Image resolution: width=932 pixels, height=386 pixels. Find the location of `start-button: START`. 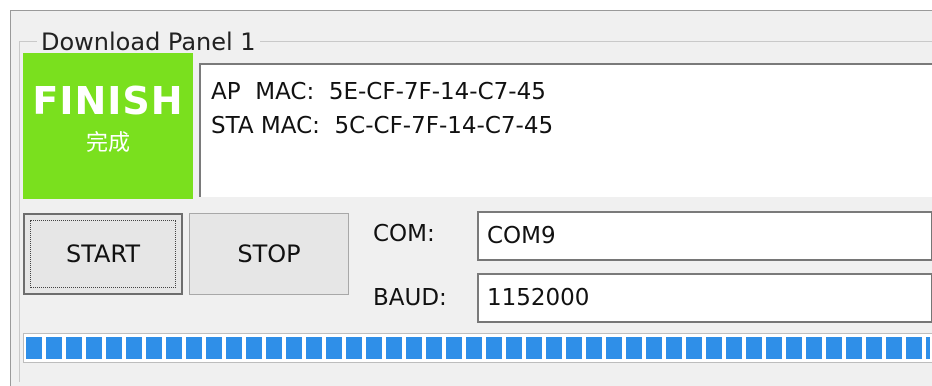

start-button: START is located at coordinates (103, 254).